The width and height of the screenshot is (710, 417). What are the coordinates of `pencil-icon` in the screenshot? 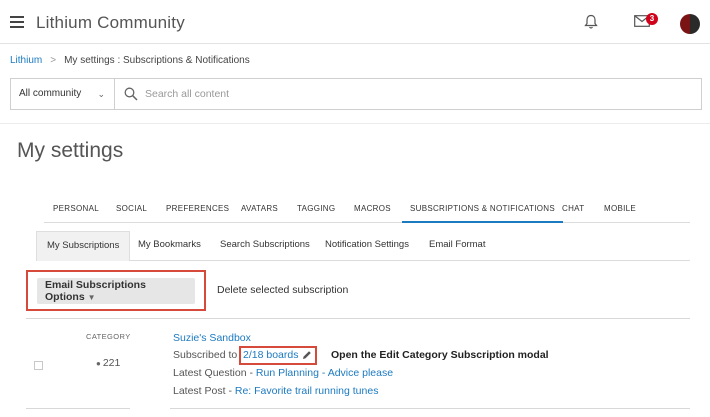 It's located at (307, 355).